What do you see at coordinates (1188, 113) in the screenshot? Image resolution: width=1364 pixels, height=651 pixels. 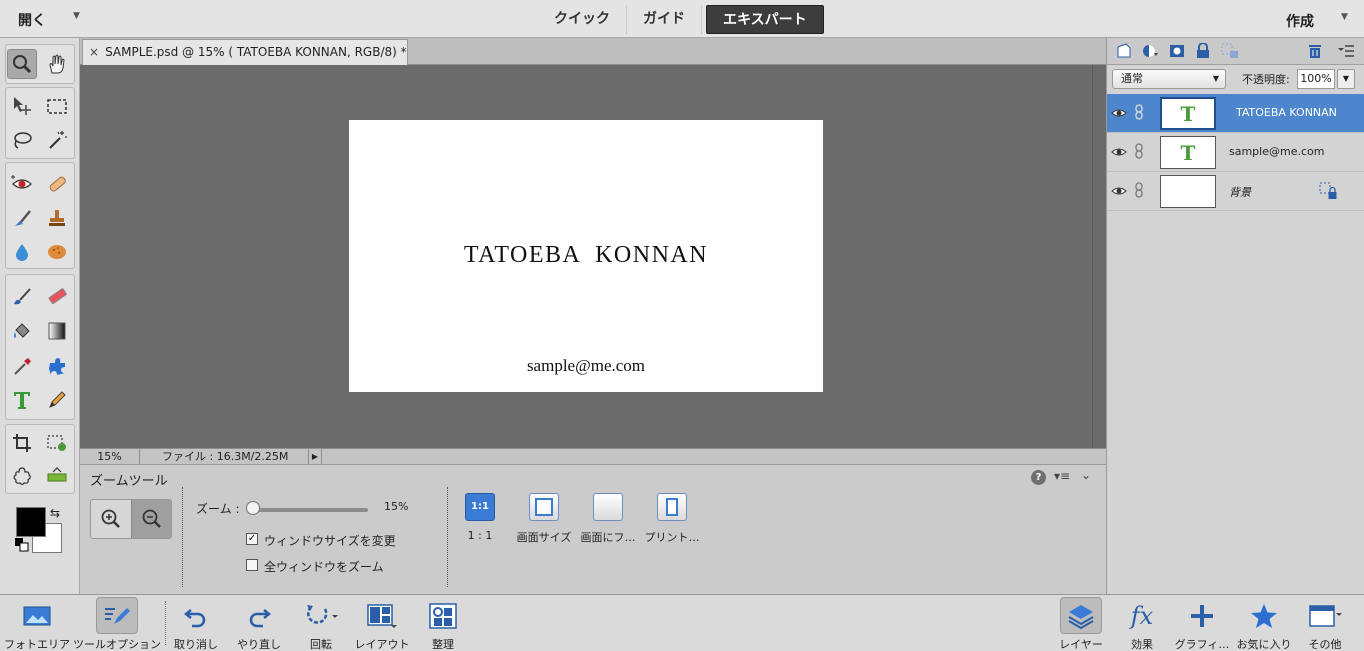 I see `layer-thumbnail: T` at bounding box center [1188, 113].